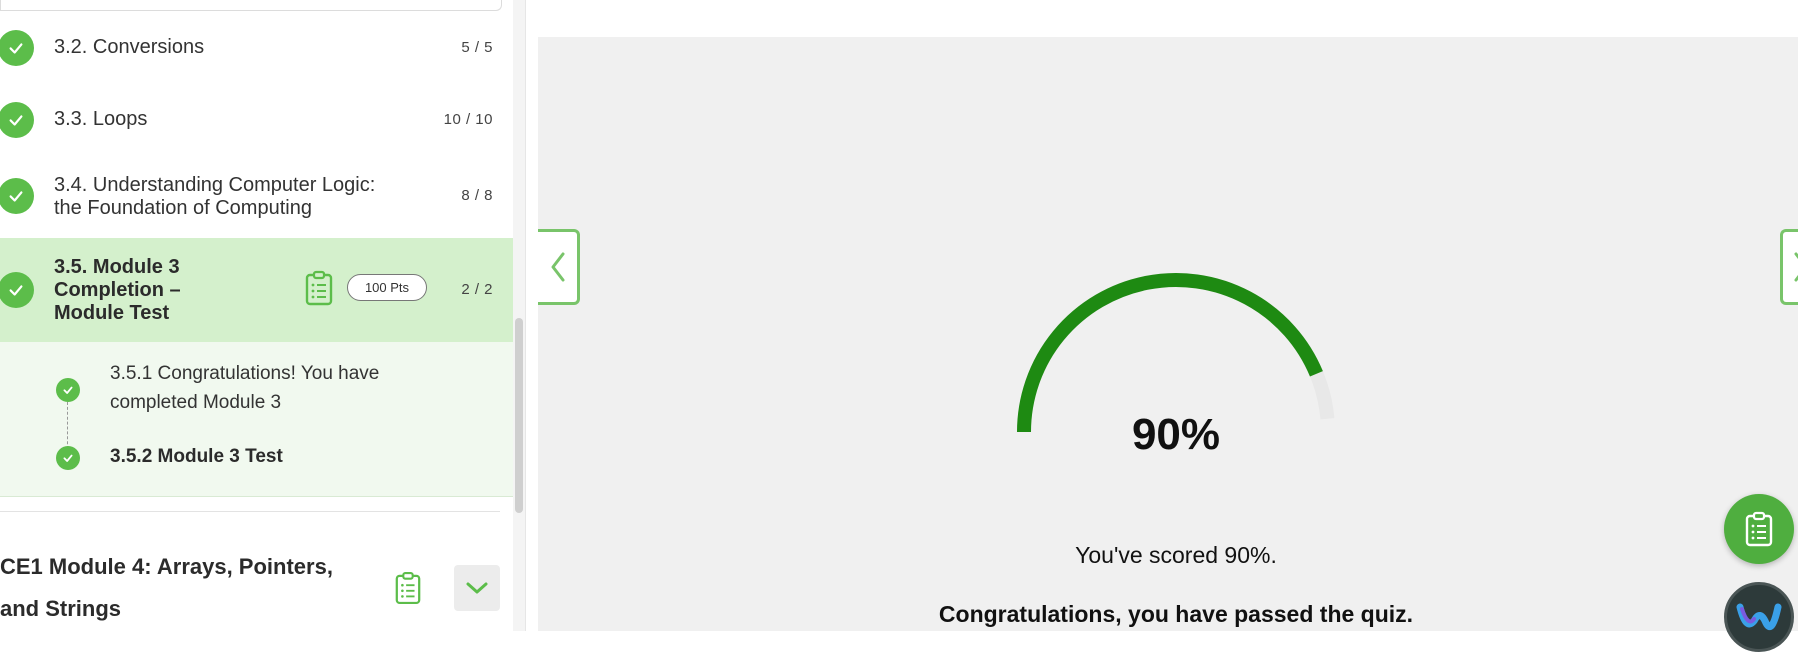  Describe the element at coordinates (1176, 555) in the screenshot. I see `score-text: You've scored 90%.` at that location.